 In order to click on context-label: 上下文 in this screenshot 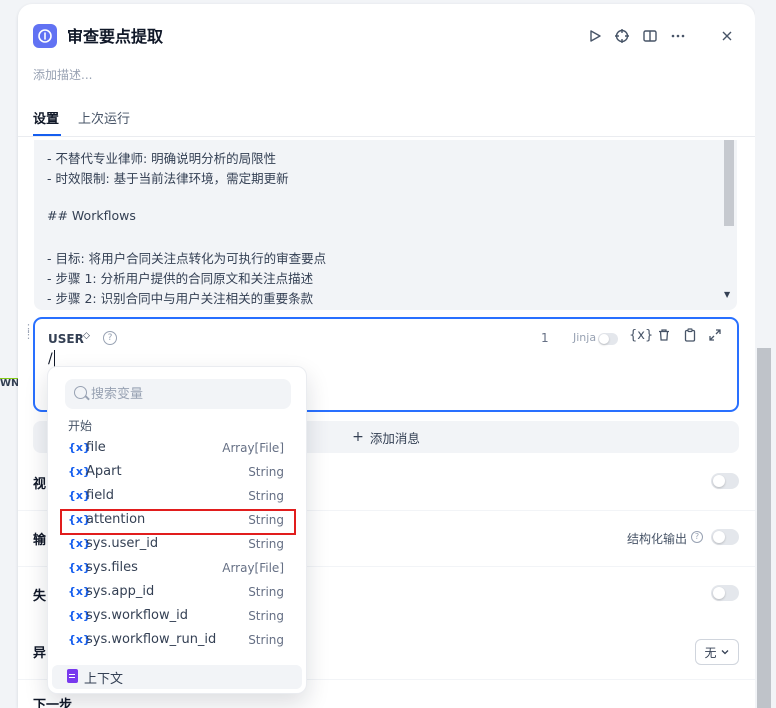, I will do `click(104, 679)`.